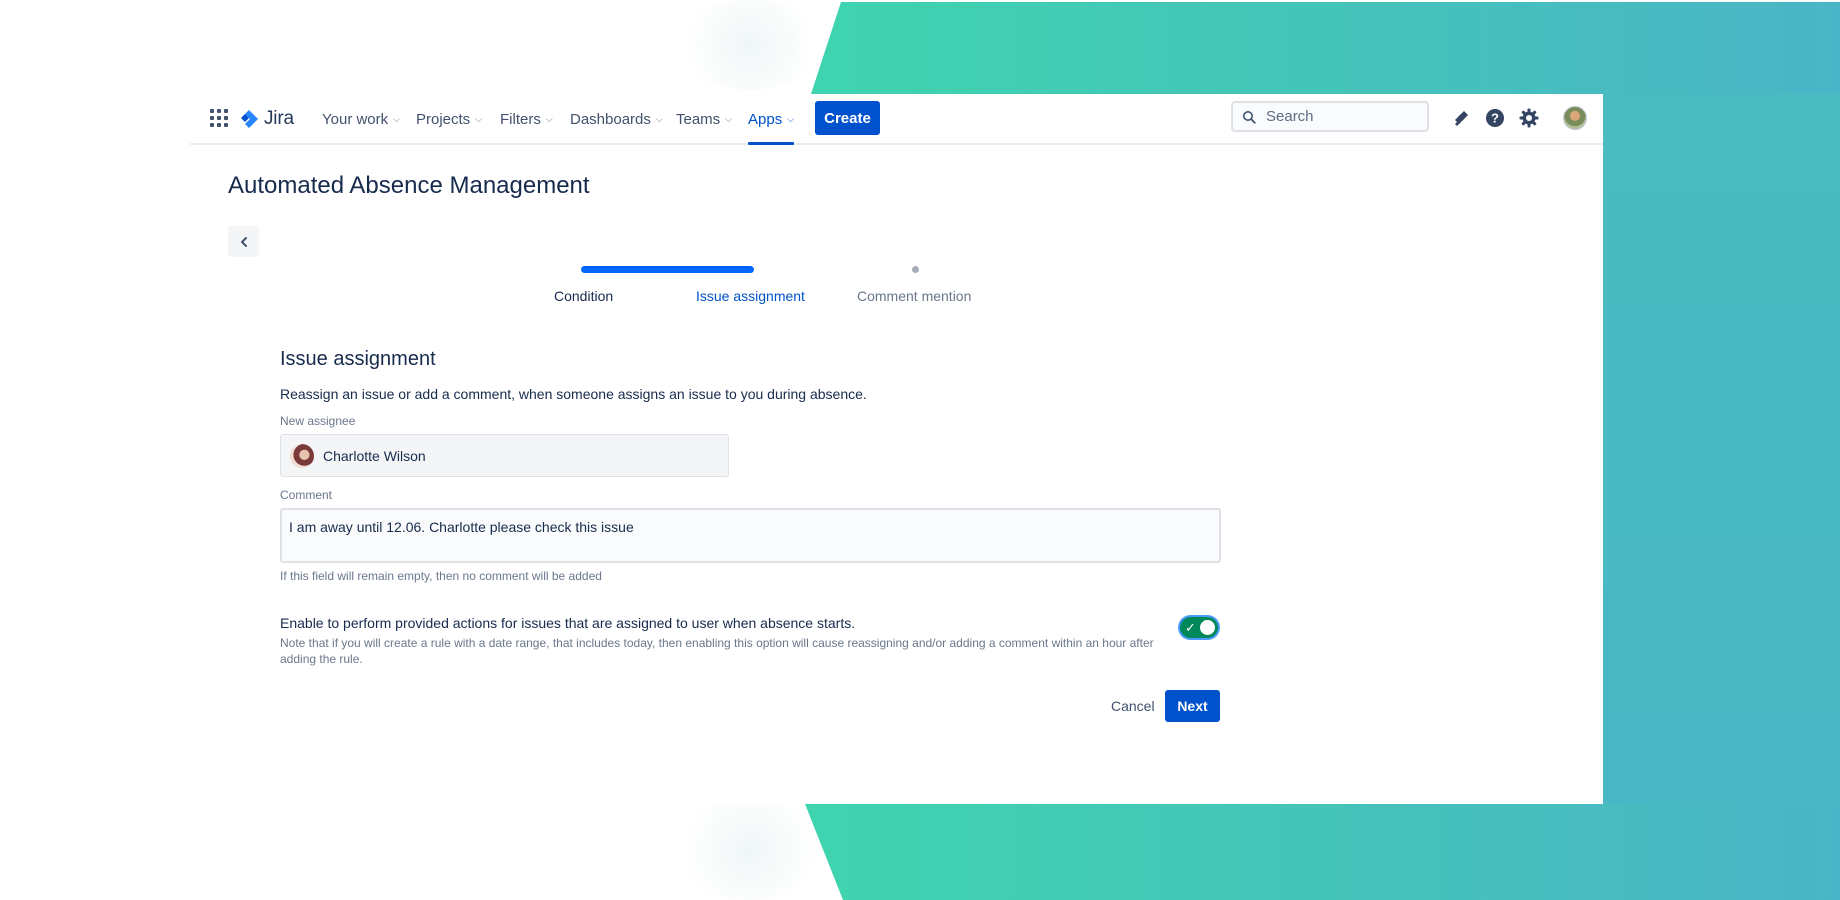 This screenshot has width=1840, height=900. I want to click on background-gradient-top, so click(1325, 48).